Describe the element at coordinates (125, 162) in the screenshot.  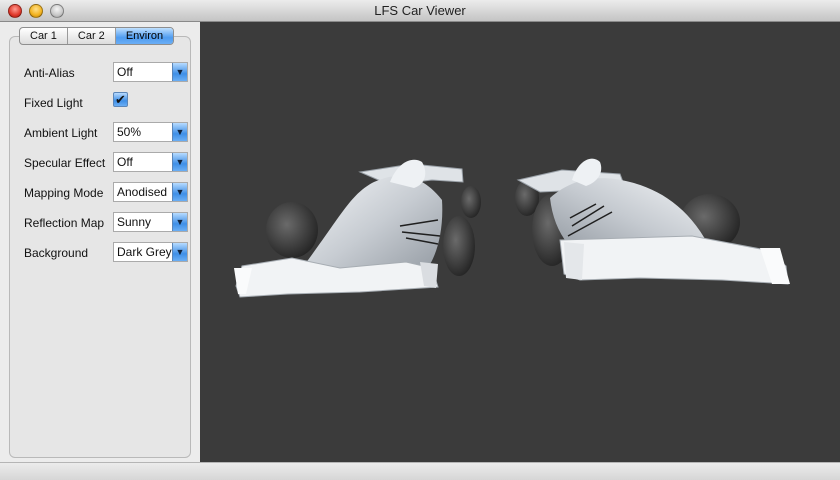
I see `specular-effect-value: Off` at that location.